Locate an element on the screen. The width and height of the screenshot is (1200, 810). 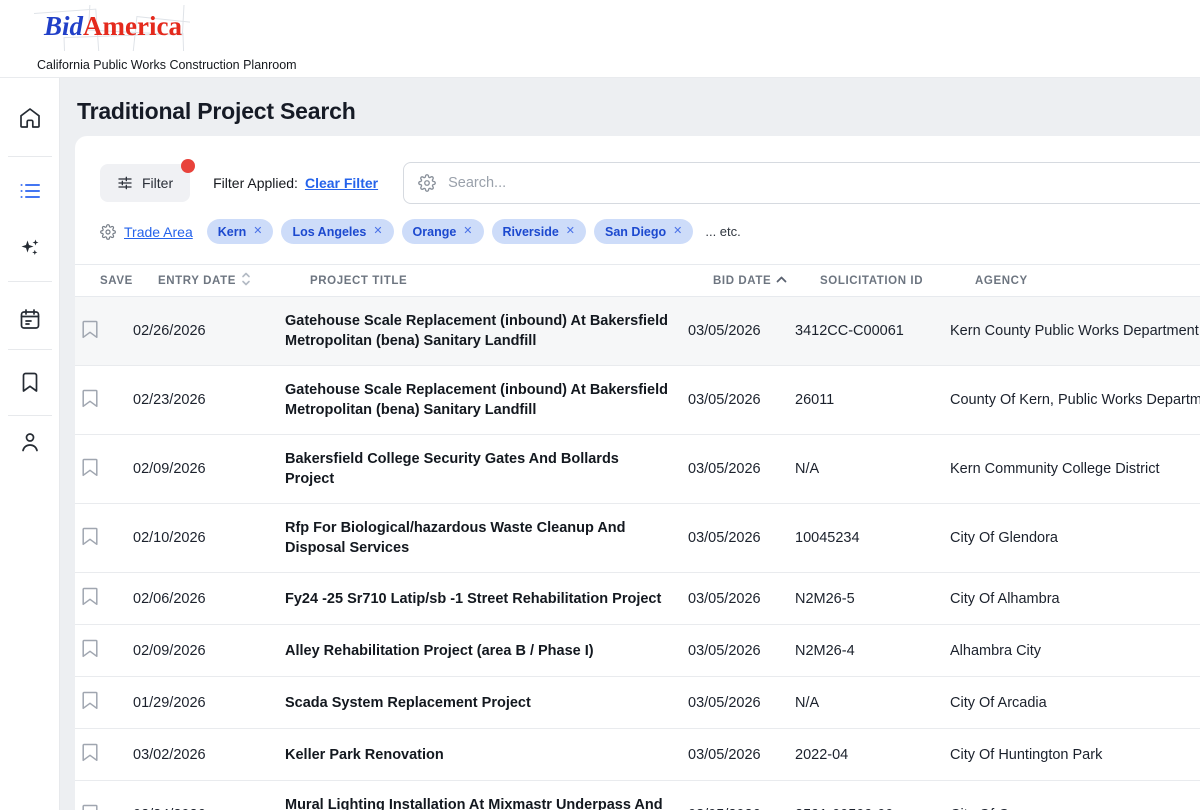
logo-text: BidAmerica is located at coordinates (113, 26).